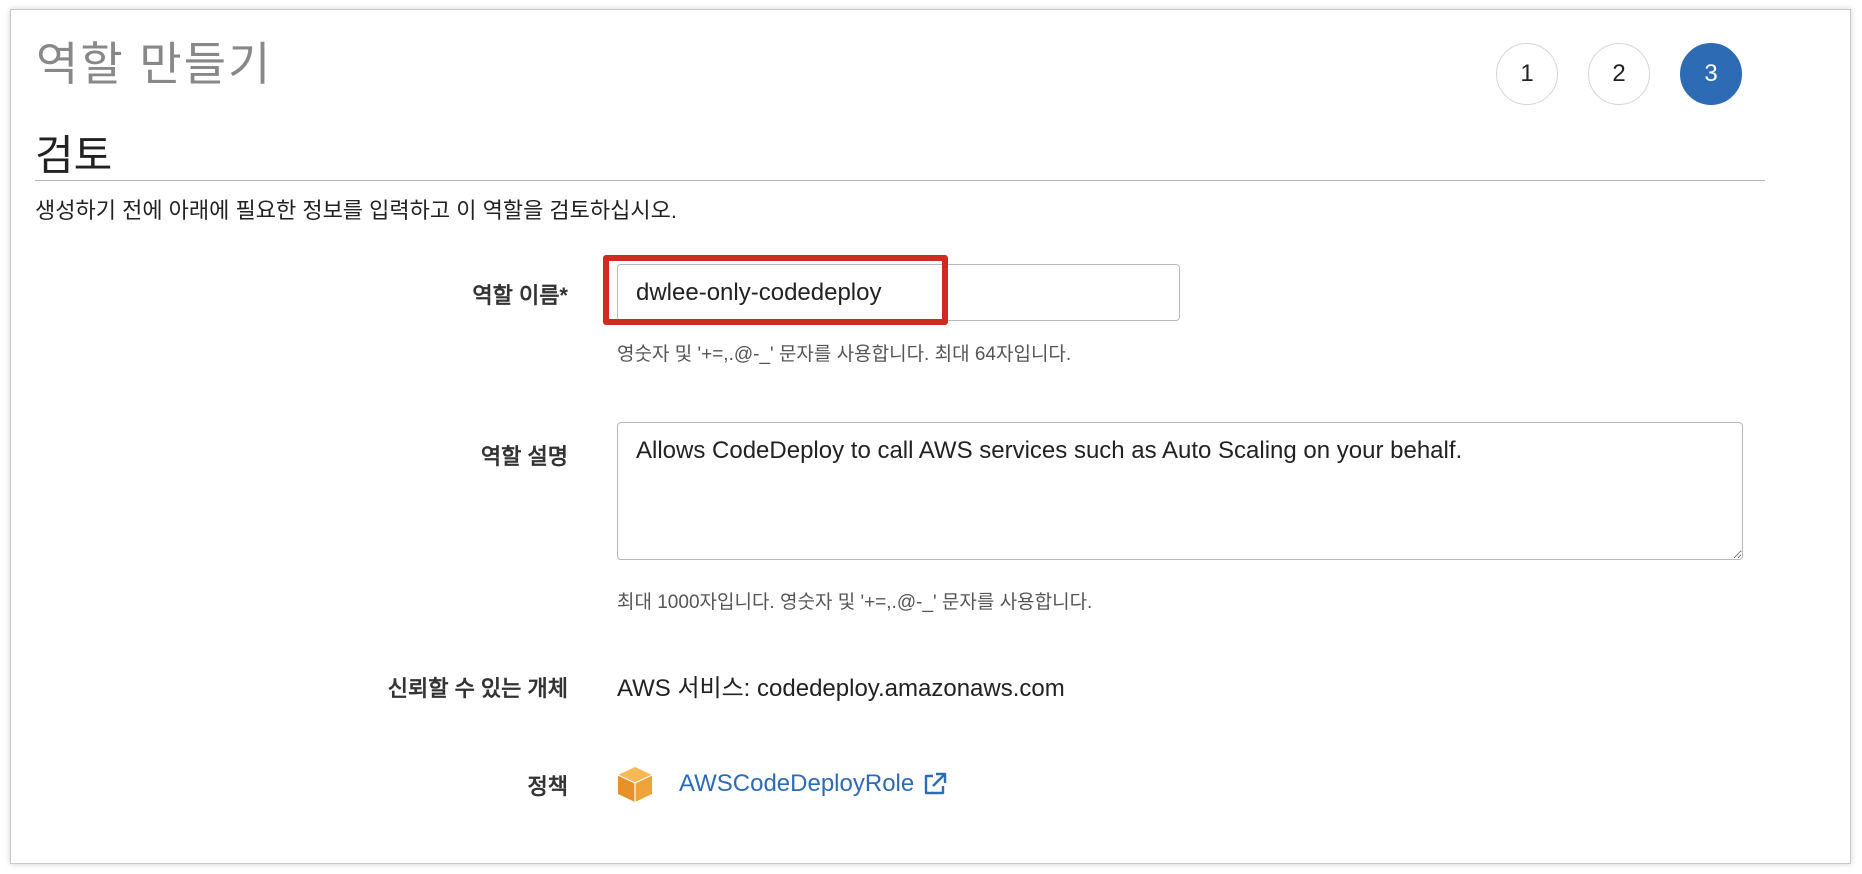  What do you see at coordinates (520, 295) in the screenshot?
I see `role-name-label: 역할 이름*` at bounding box center [520, 295].